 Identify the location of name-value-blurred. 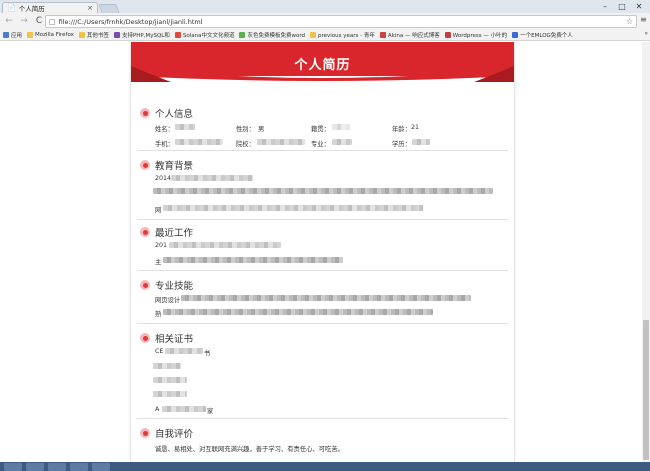
(185, 127).